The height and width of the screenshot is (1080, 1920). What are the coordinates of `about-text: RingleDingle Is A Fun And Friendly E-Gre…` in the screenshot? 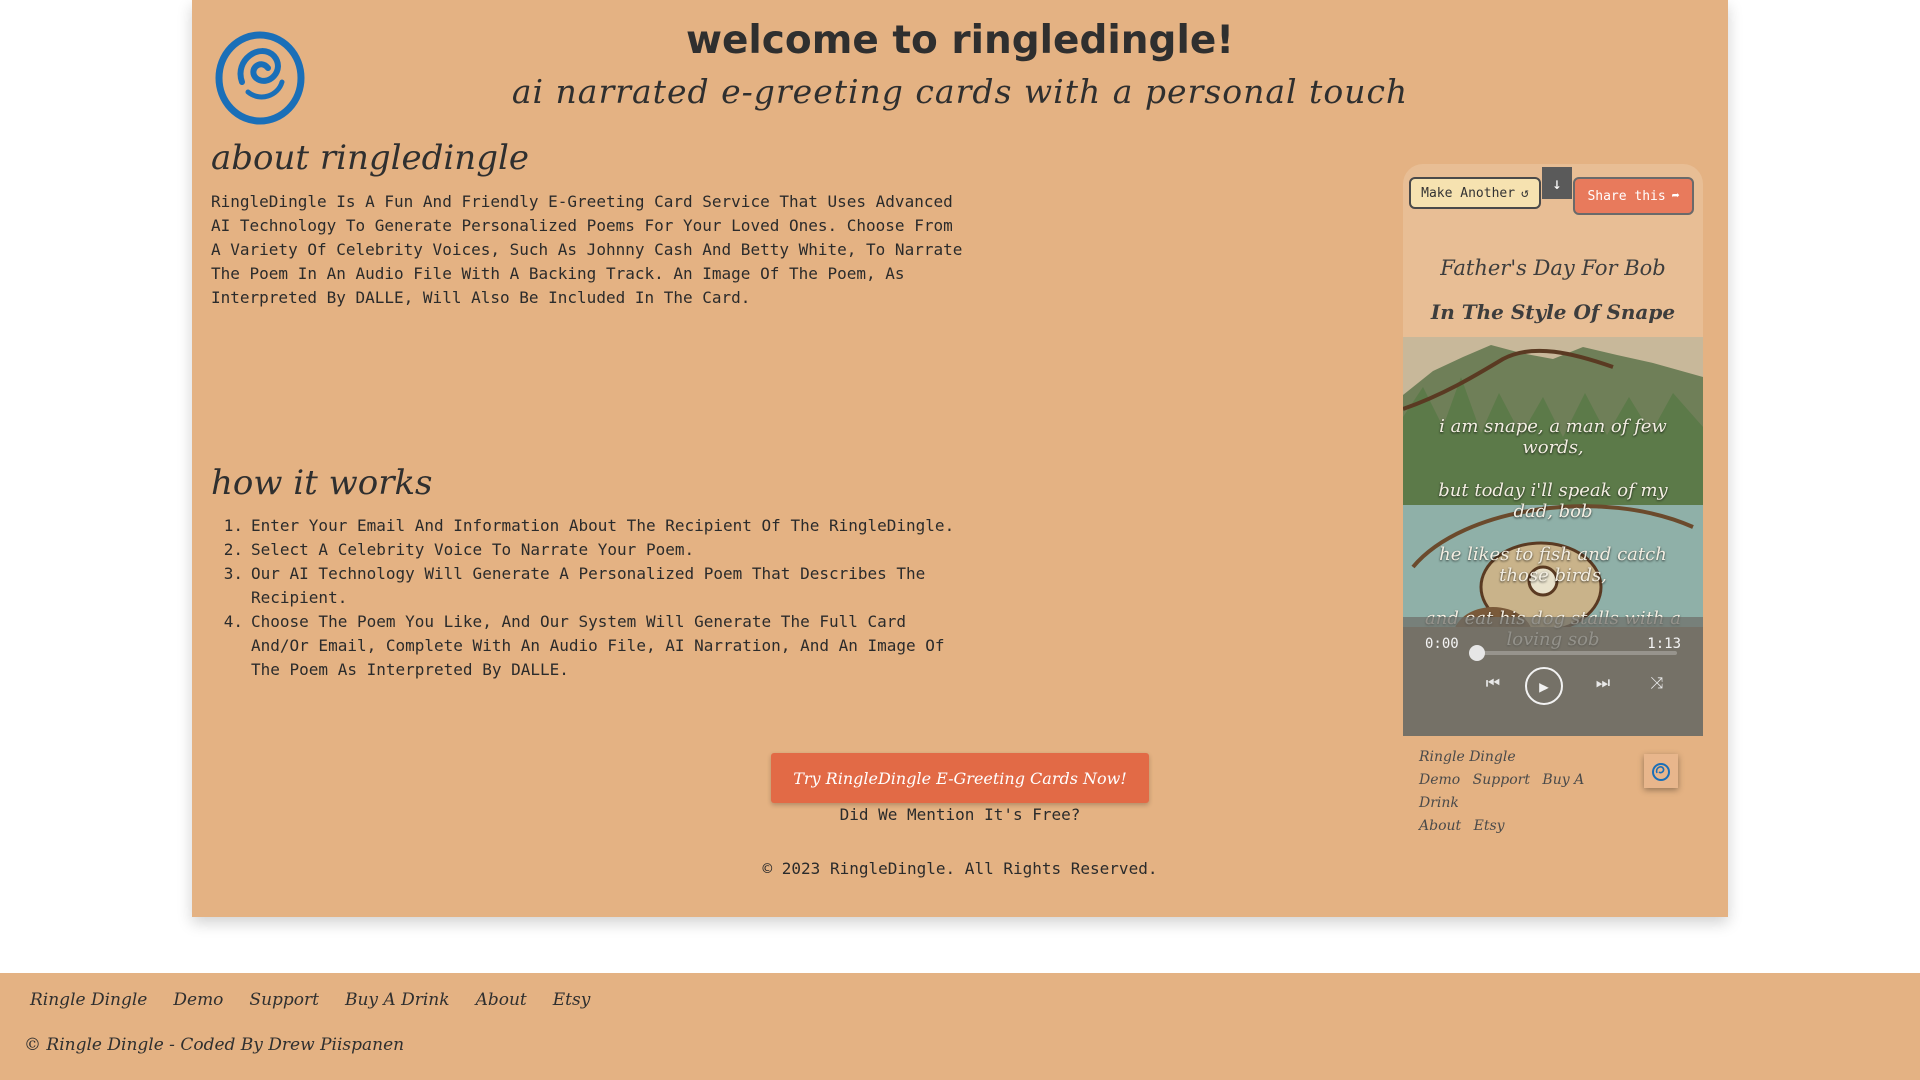 It's located at (587, 249).